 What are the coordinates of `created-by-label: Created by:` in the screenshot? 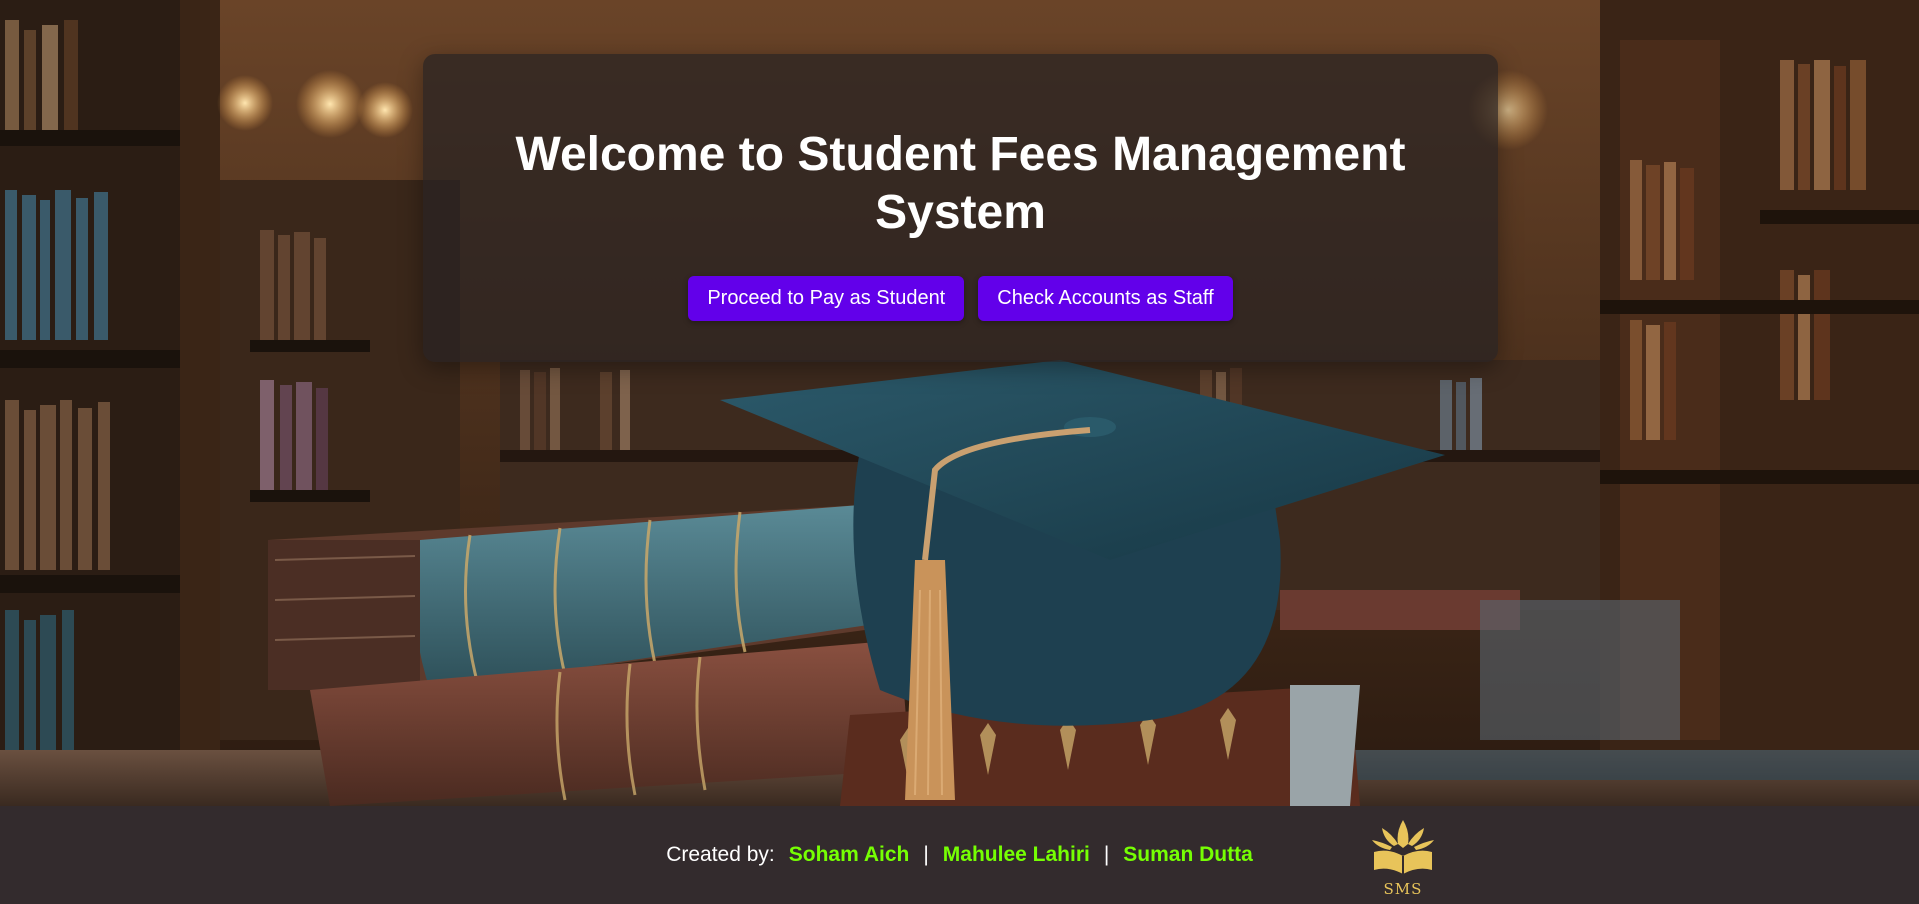 It's located at (720, 854).